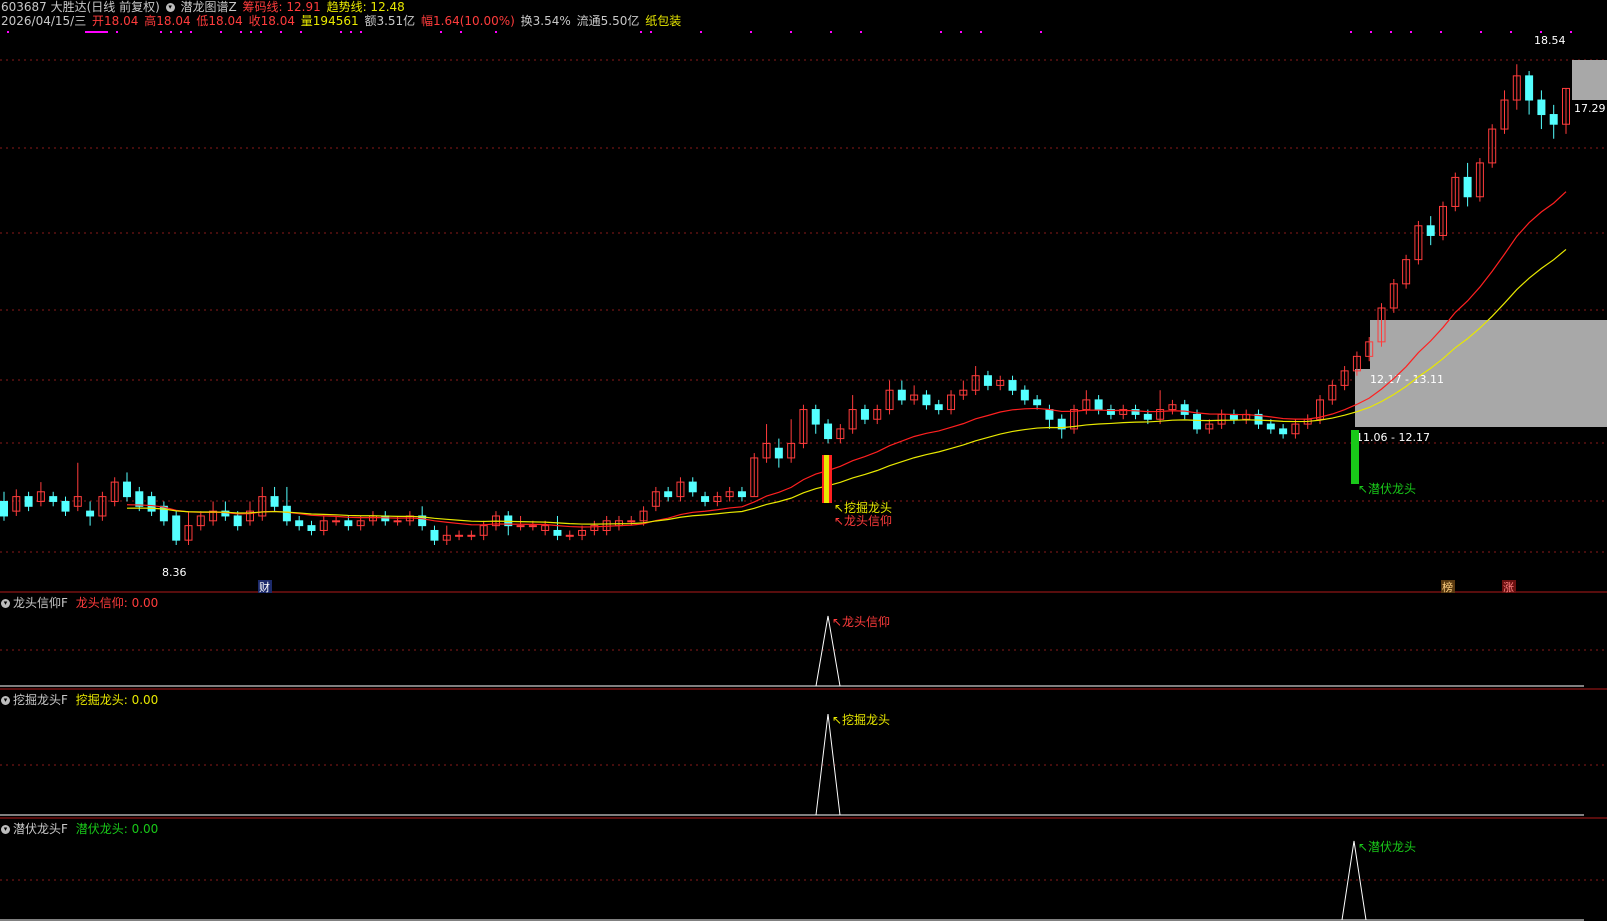 This screenshot has height=921, width=1607. I want to click on signal-bar-dig, so click(826, 479).